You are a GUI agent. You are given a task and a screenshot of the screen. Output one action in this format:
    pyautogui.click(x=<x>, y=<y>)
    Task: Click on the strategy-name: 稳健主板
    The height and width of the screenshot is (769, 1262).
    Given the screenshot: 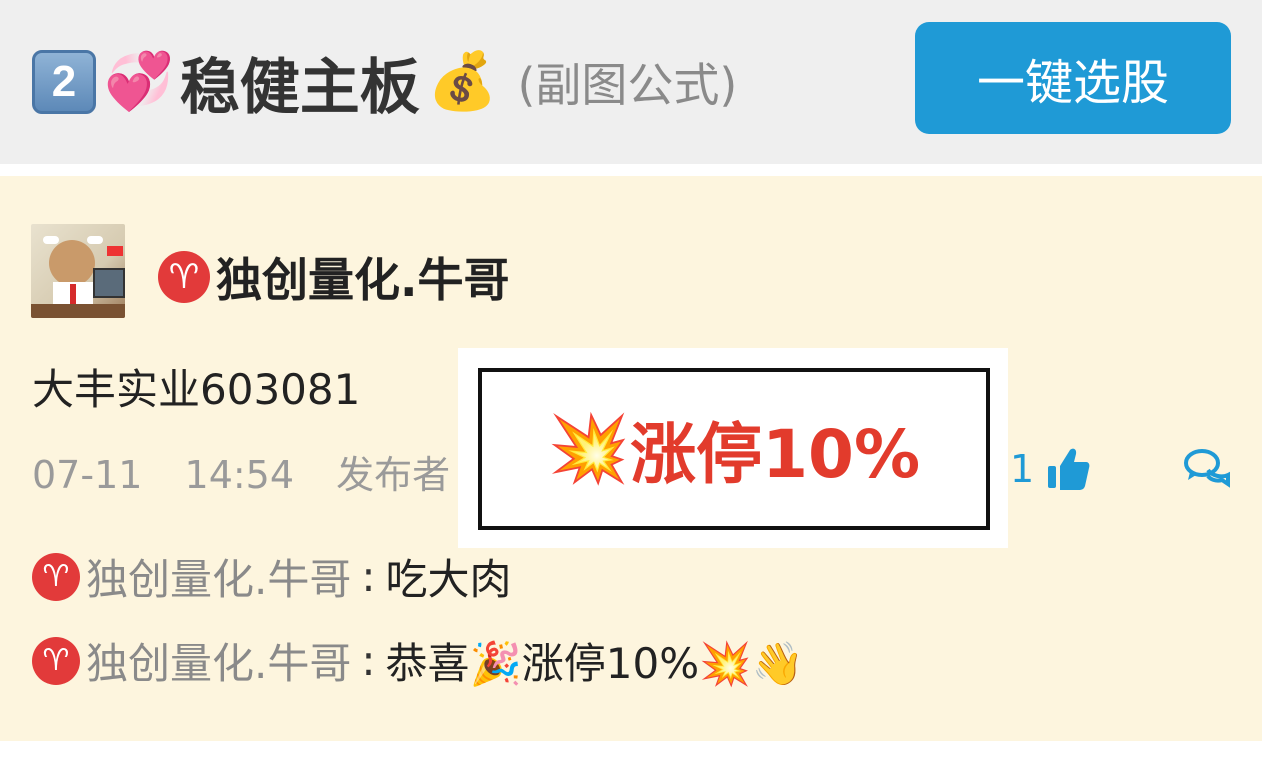 What is the action you would take?
    pyautogui.click(x=299, y=87)
    